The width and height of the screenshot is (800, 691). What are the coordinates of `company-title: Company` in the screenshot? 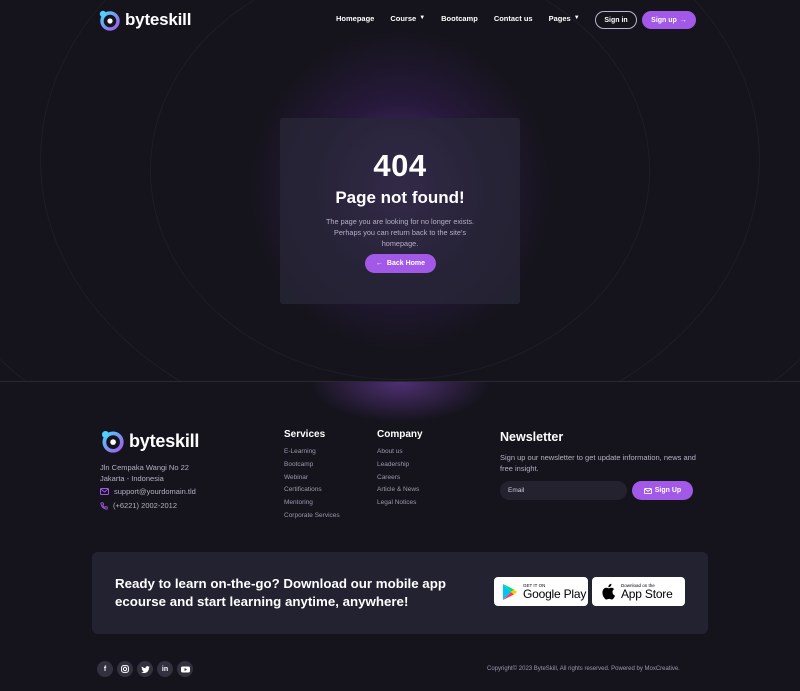 It's located at (400, 434).